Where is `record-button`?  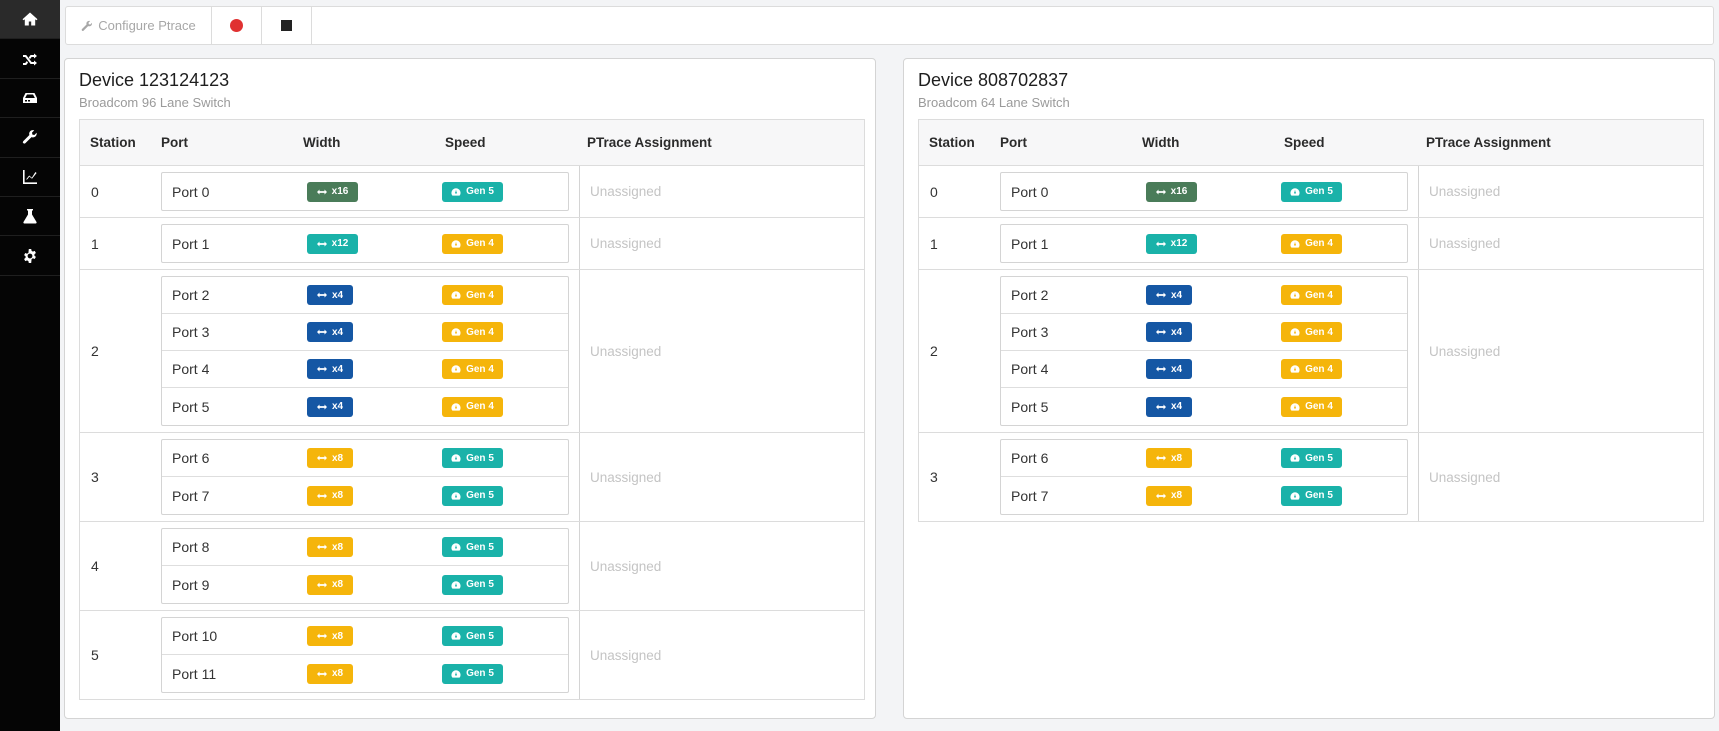 record-button is located at coordinates (237, 25).